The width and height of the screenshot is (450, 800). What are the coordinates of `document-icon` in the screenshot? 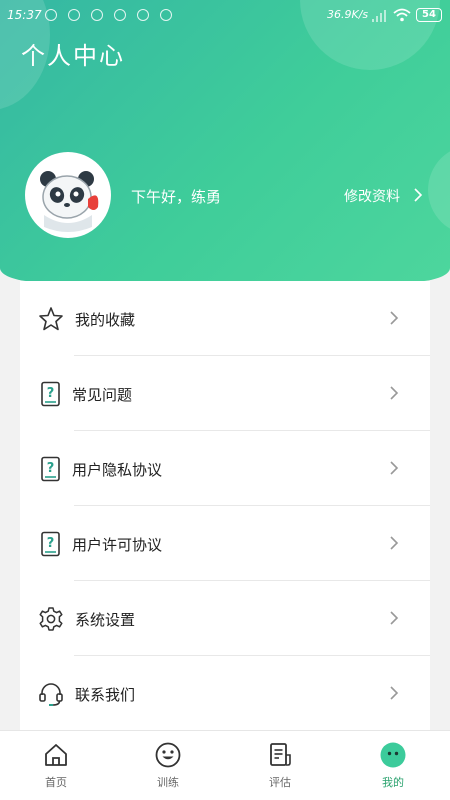 It's located at (280, 754).